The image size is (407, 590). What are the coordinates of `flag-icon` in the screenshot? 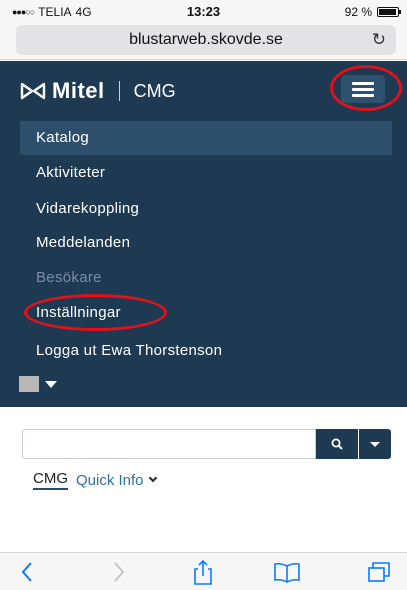 It's located at (29, 384).